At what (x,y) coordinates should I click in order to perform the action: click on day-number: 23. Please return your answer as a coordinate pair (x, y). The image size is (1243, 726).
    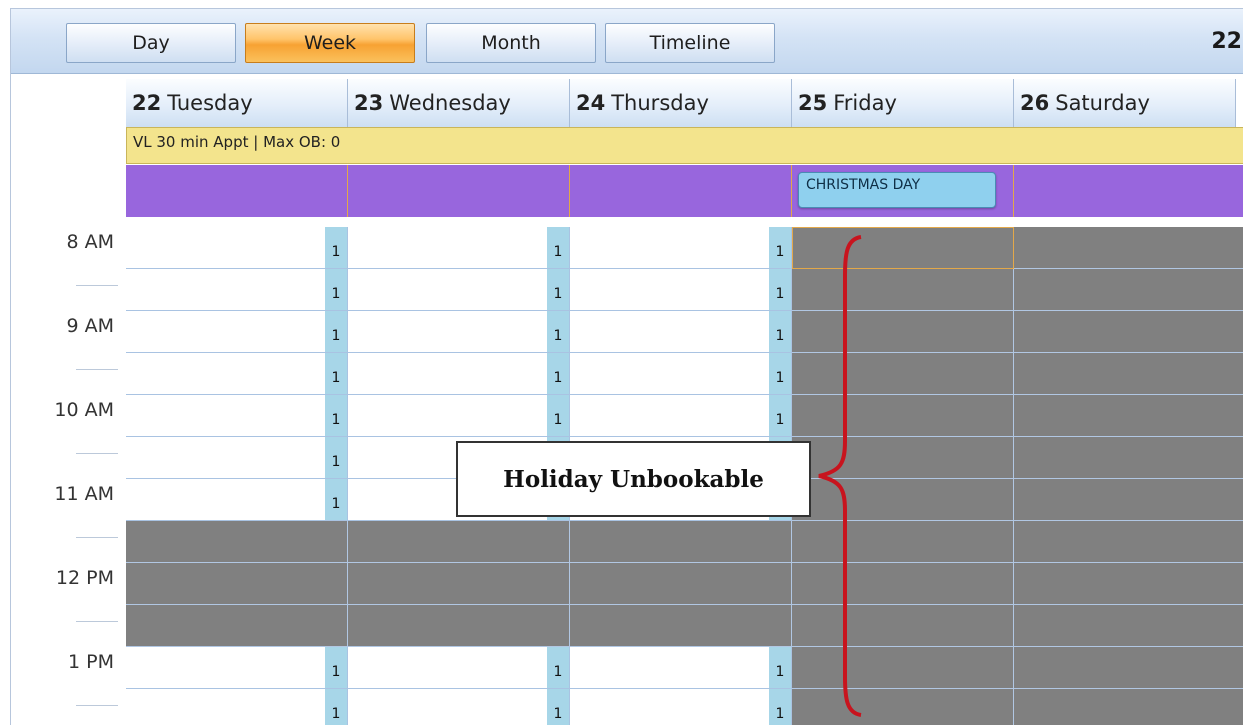
    Looking at the image, I should click on (369, 103).